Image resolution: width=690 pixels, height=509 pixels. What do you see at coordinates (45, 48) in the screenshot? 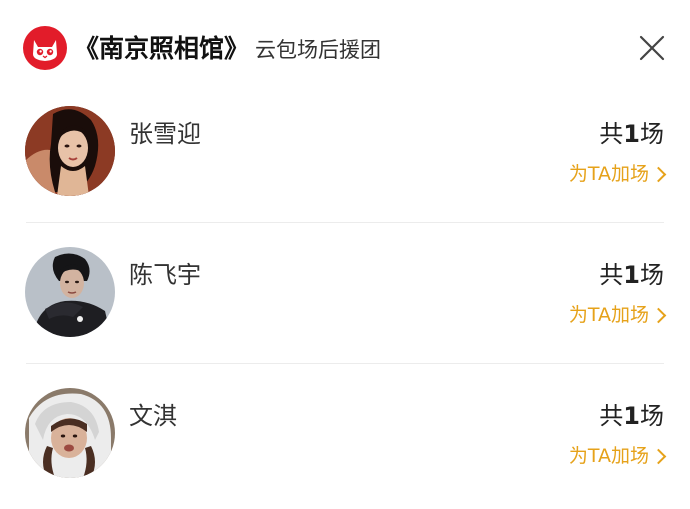
I see `maoyan-cat-logo-icon` at bounding box center [45, 48].